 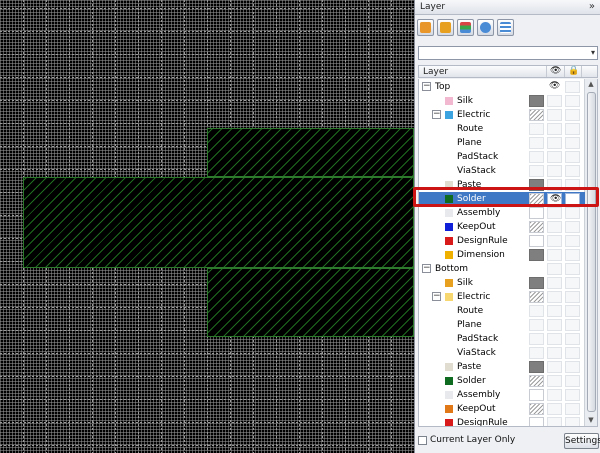 What do you see at coordinates (502, 269) in the screenshot?
I see `layer-row-bottom: − Bottom` at bounding box center [502, 269].